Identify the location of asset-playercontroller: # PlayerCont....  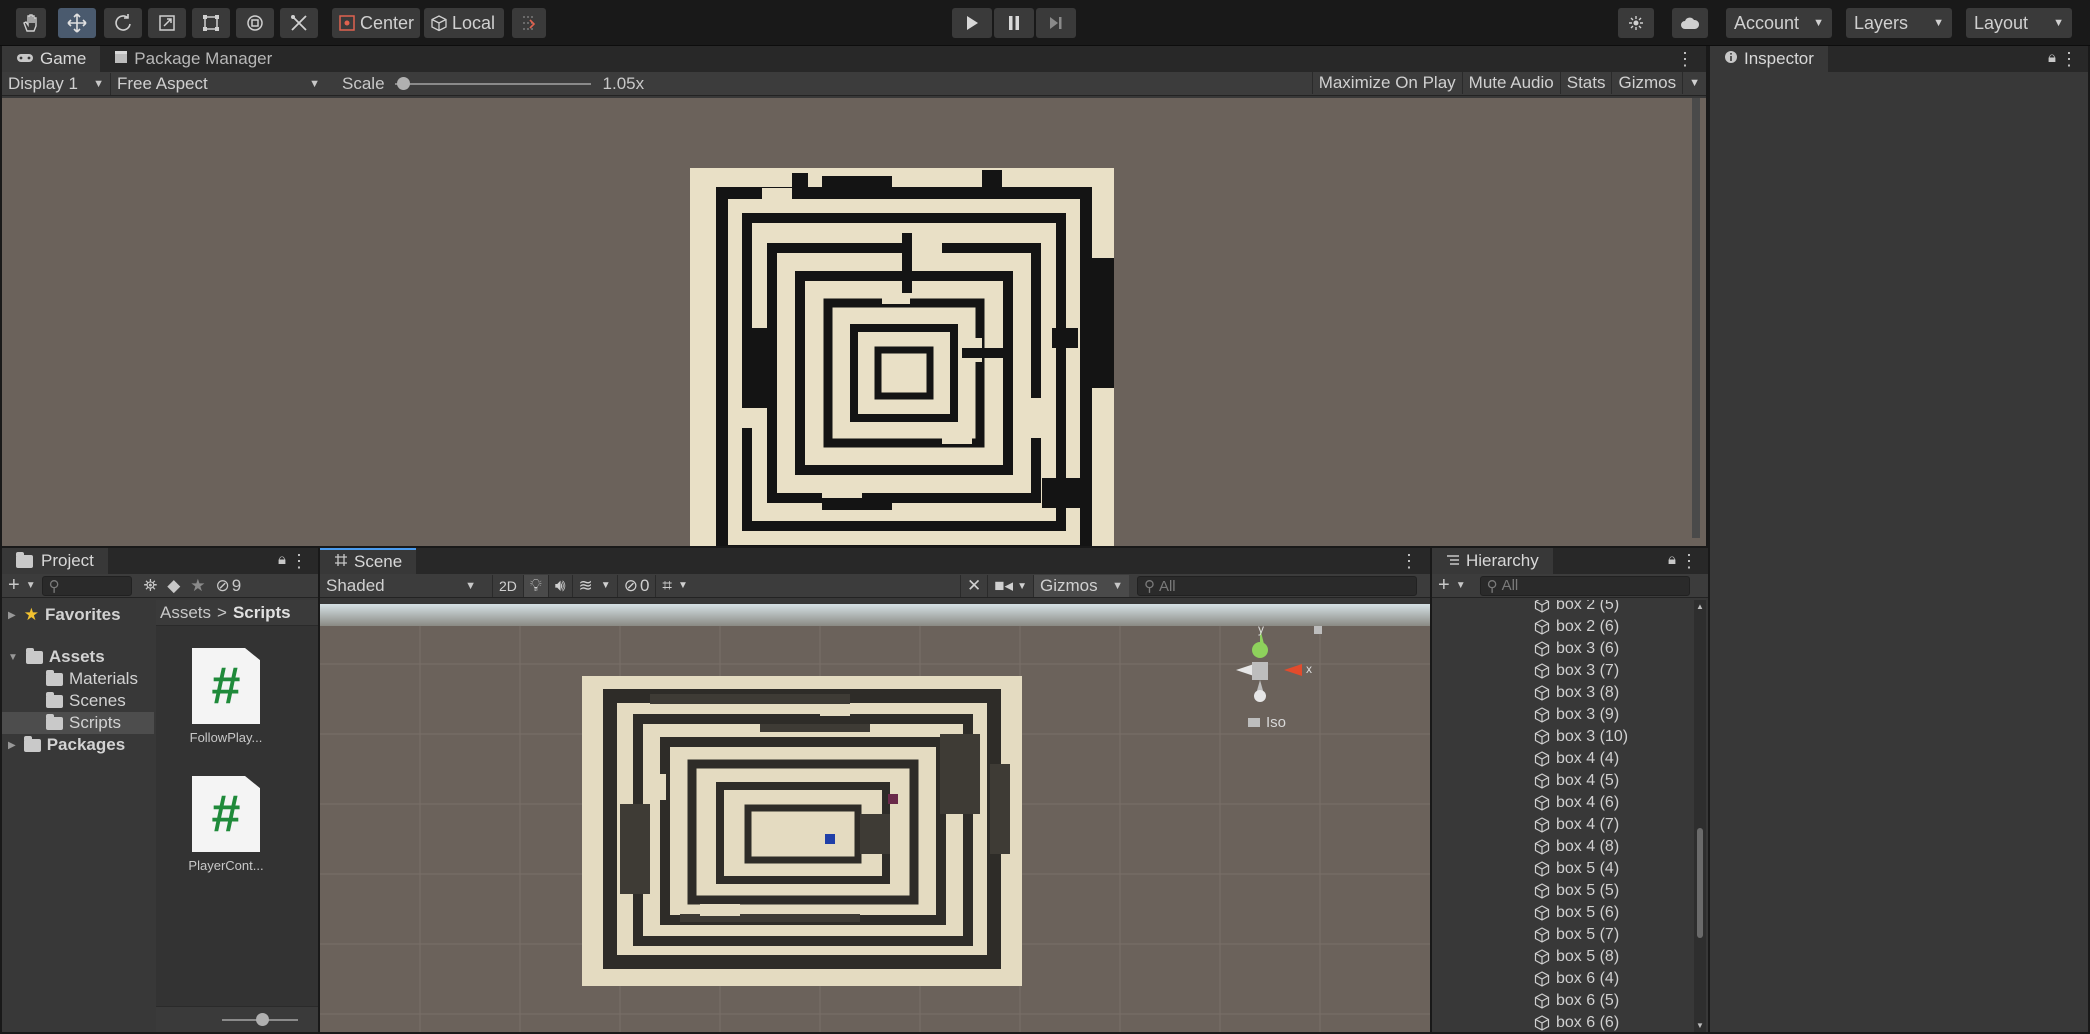
(226, 824).